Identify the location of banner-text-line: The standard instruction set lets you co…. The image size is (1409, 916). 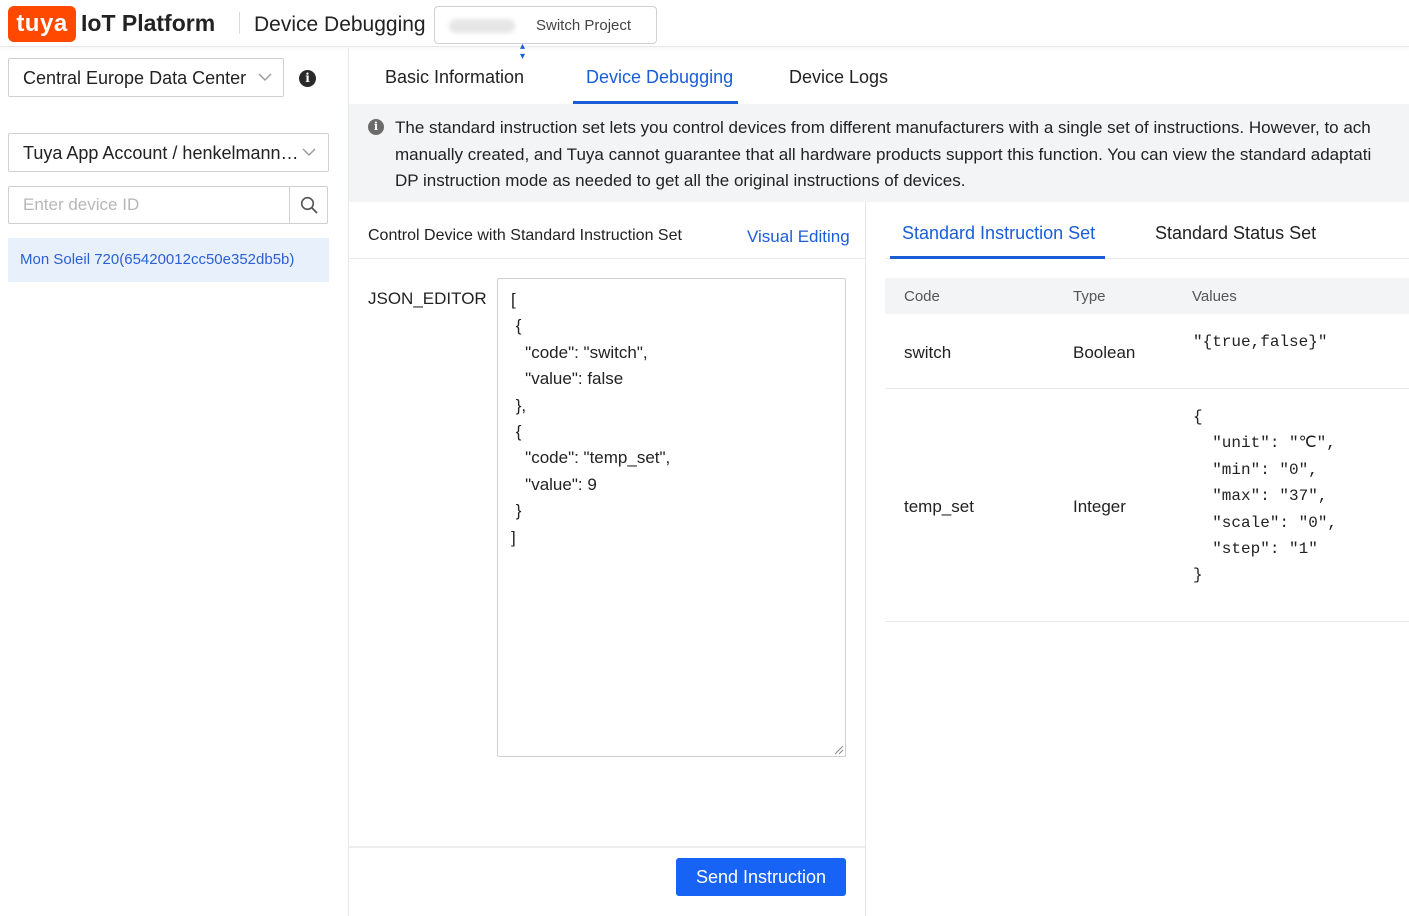
(883, 127).